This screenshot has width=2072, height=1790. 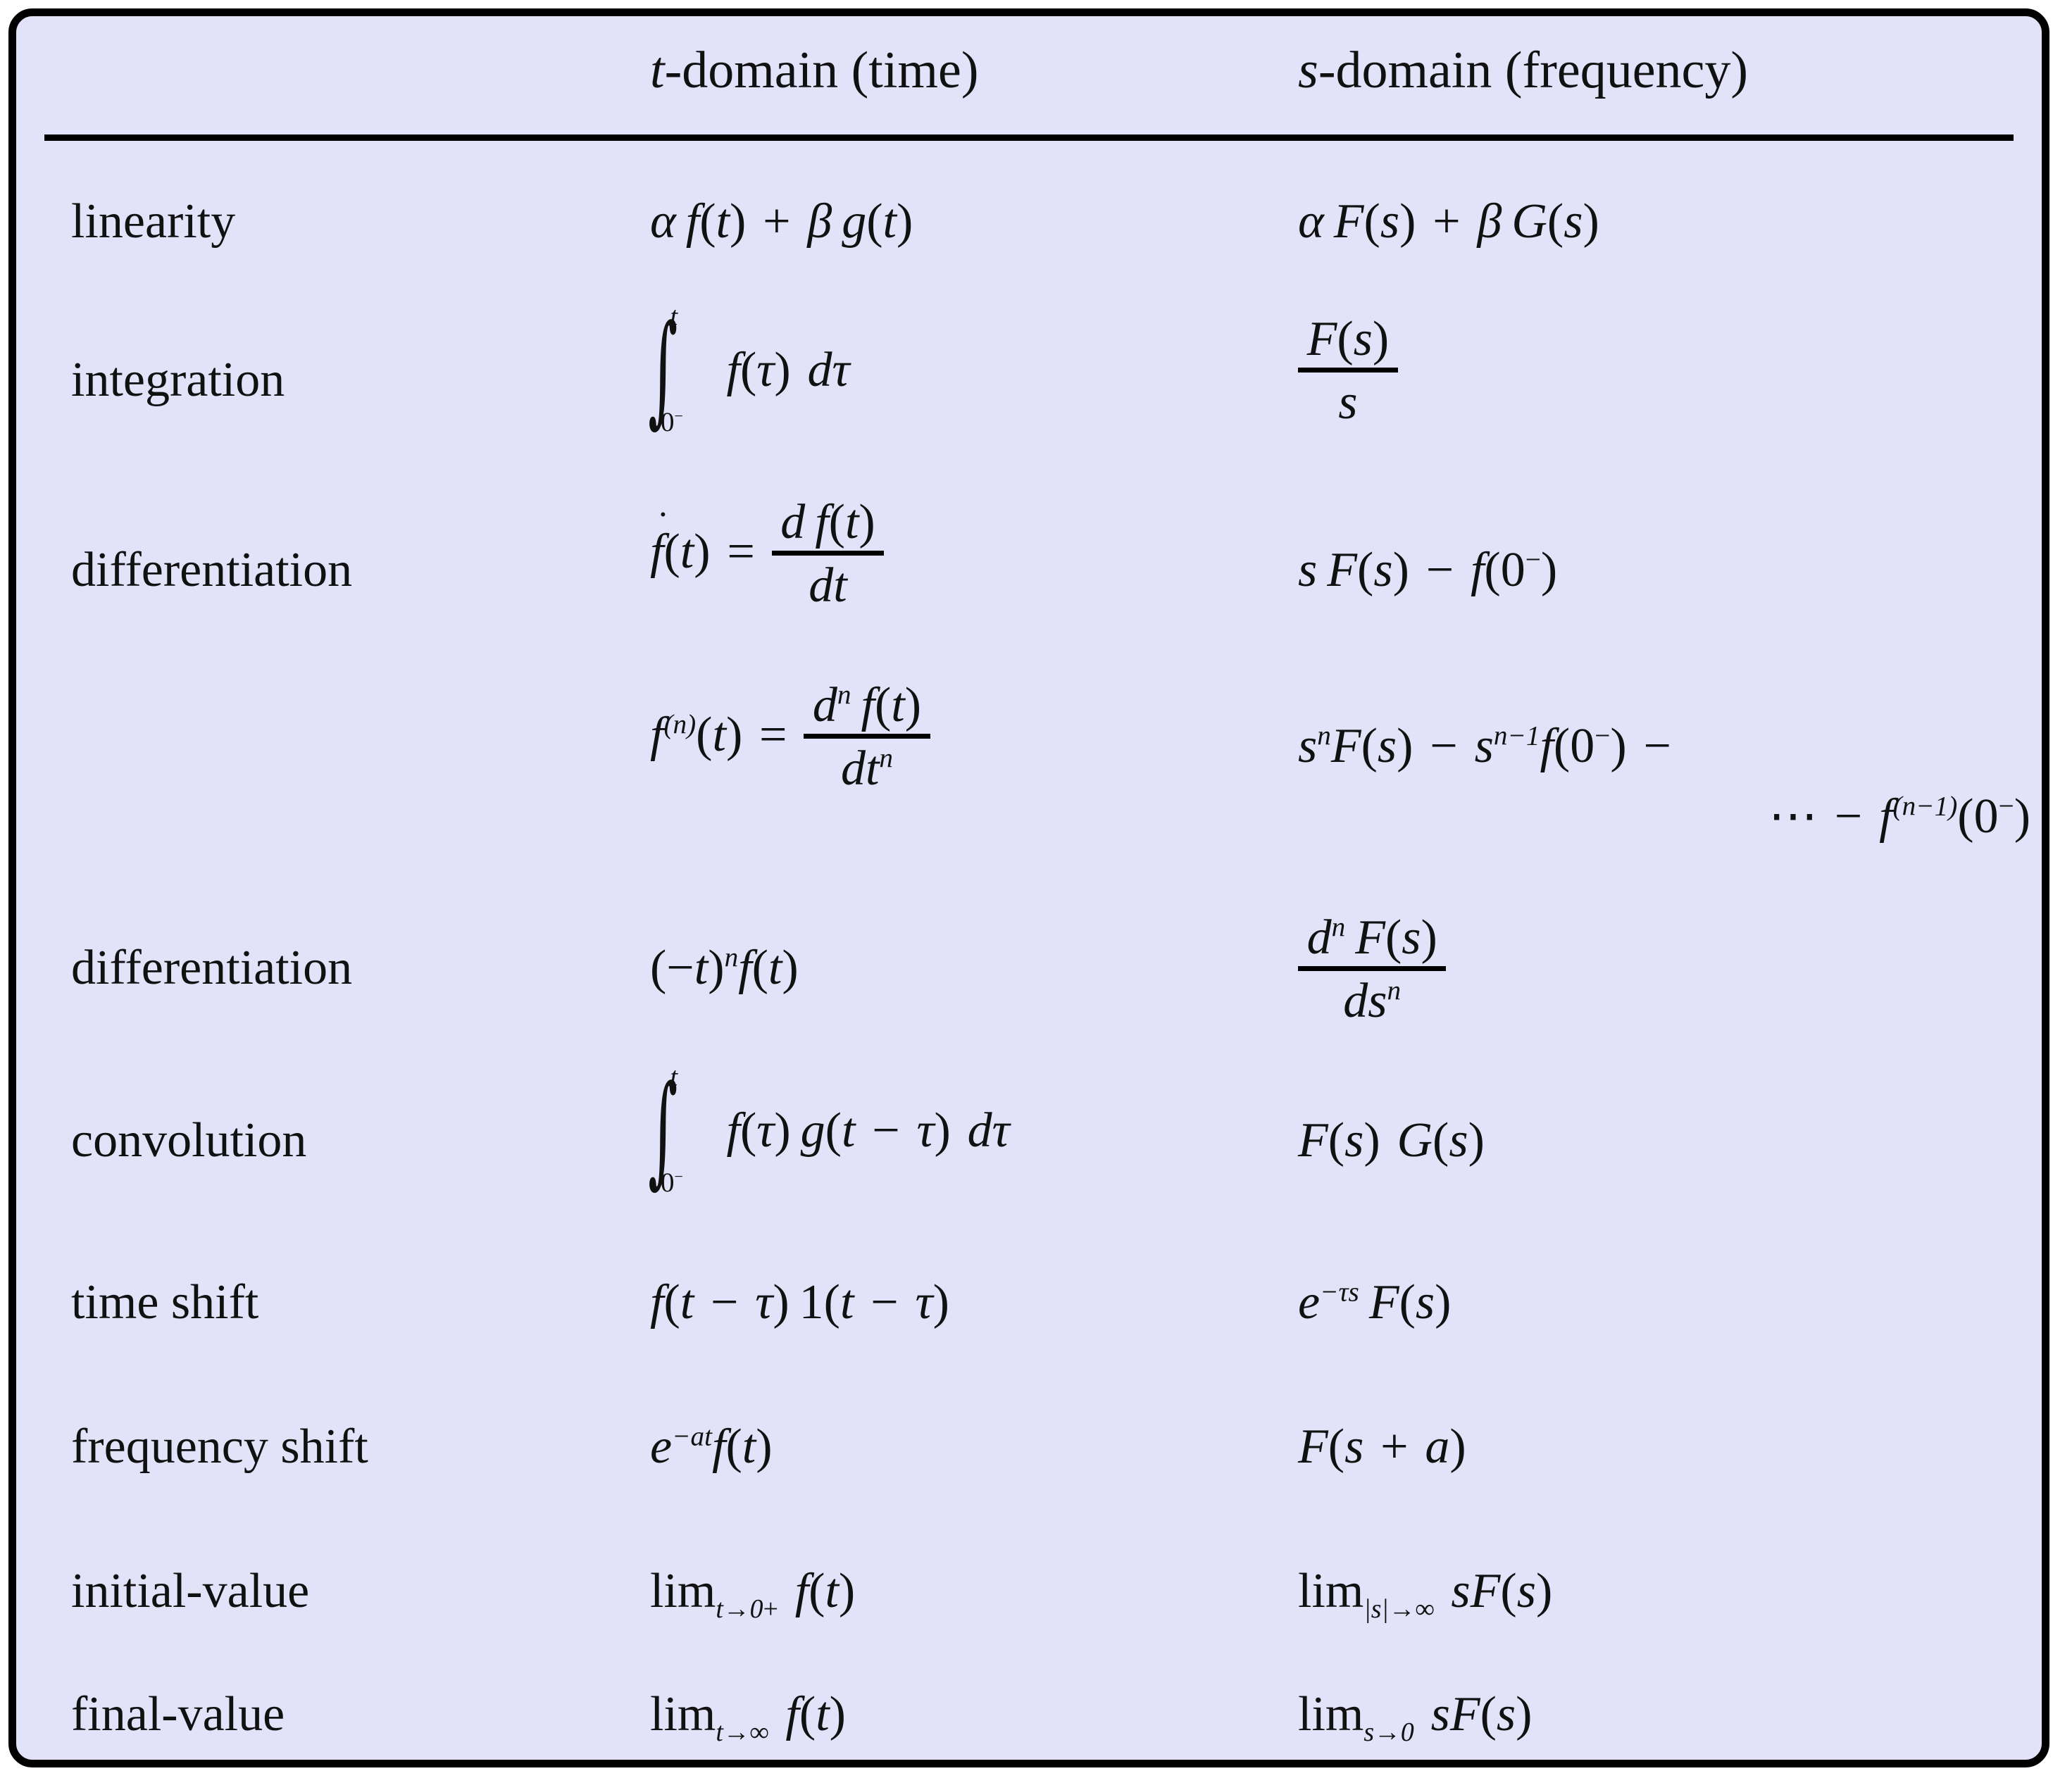 I want to click on integral-symbol-convolution: ∫ t 0−, so click(x=665, y=1129).